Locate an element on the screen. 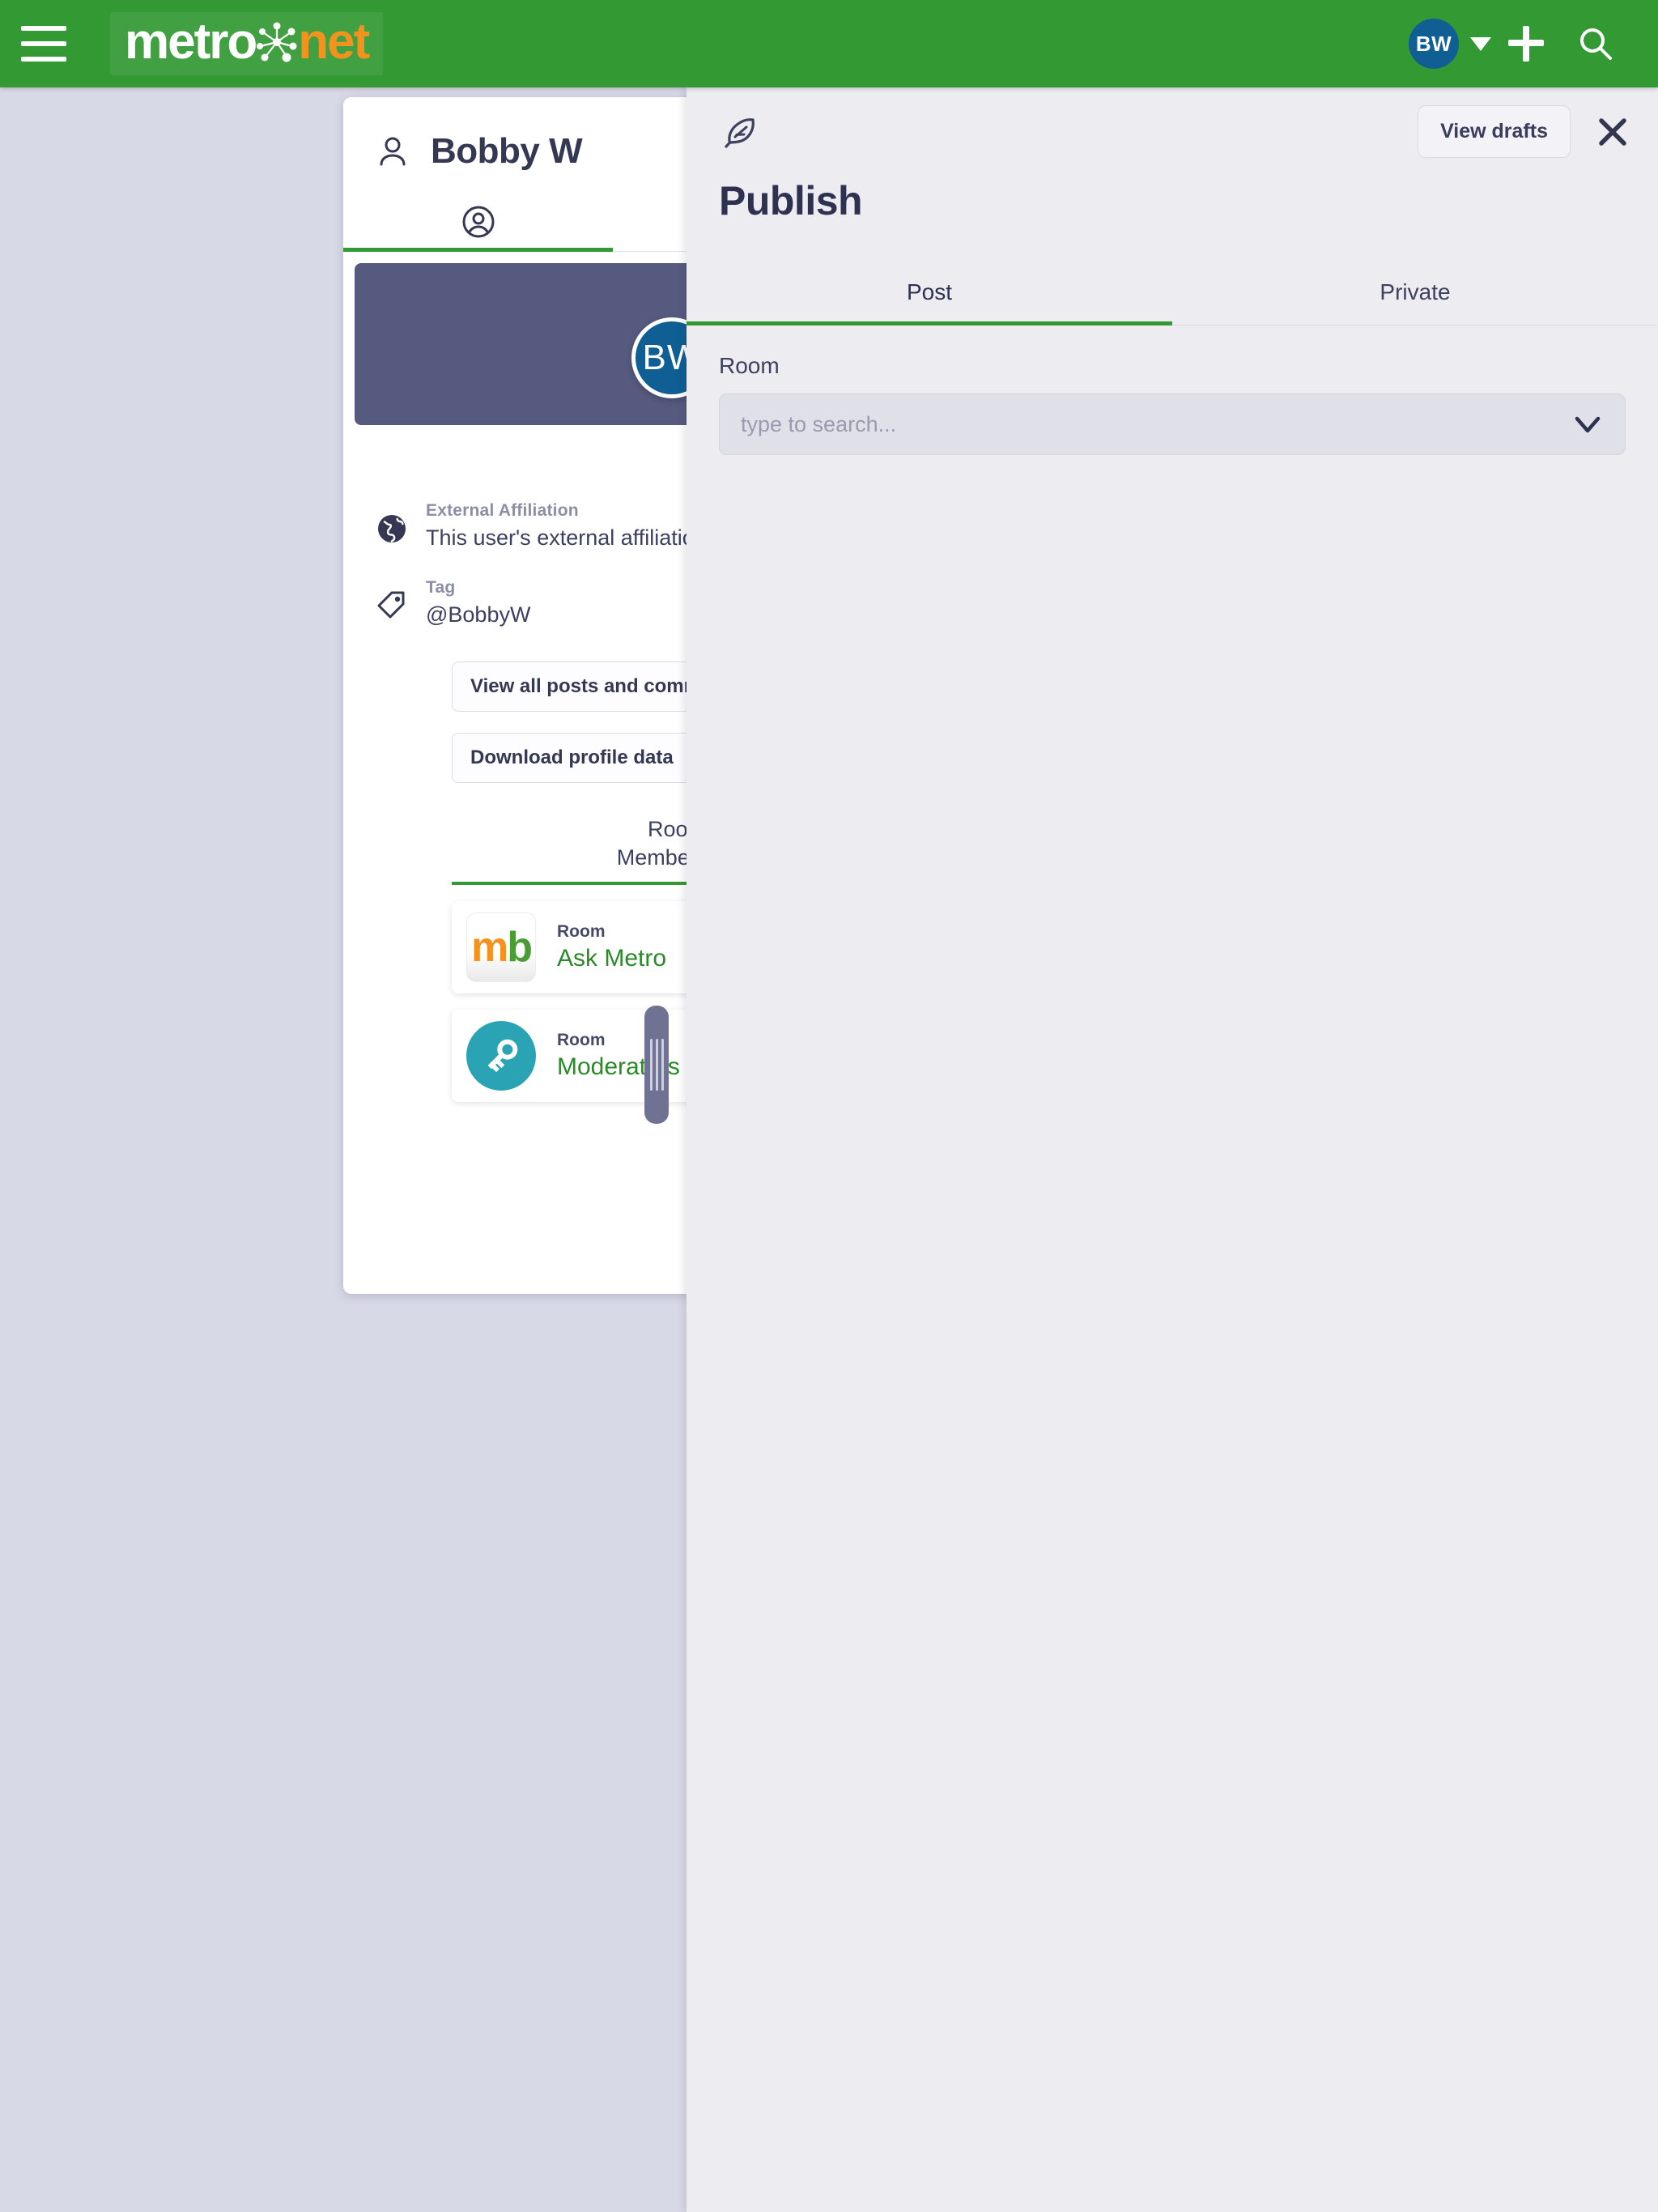 The image size is (1658, 2212). field-value: This user's external affiliation is located at coordinates (566, 538).